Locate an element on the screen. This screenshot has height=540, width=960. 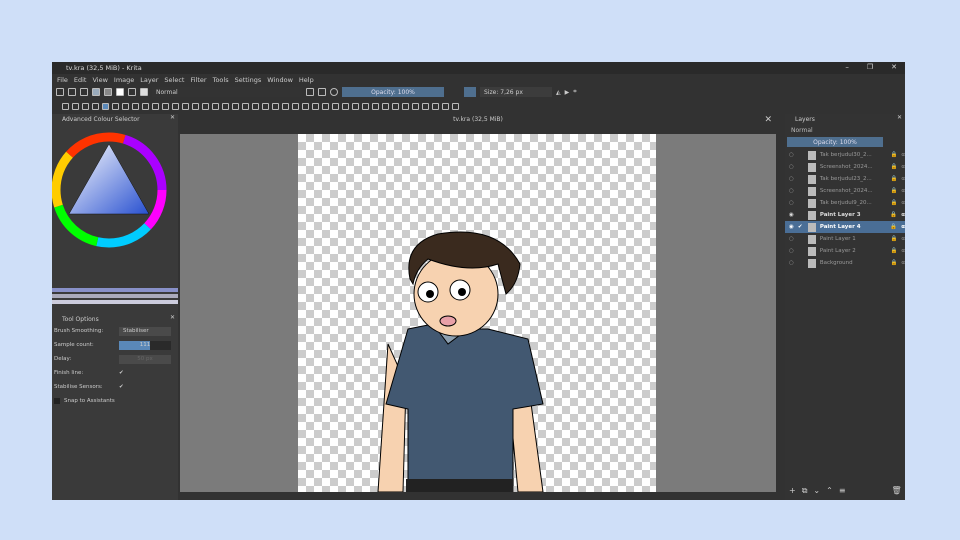
brush-smoothing-select: Stabiliser is located at coordinates (145, 331).